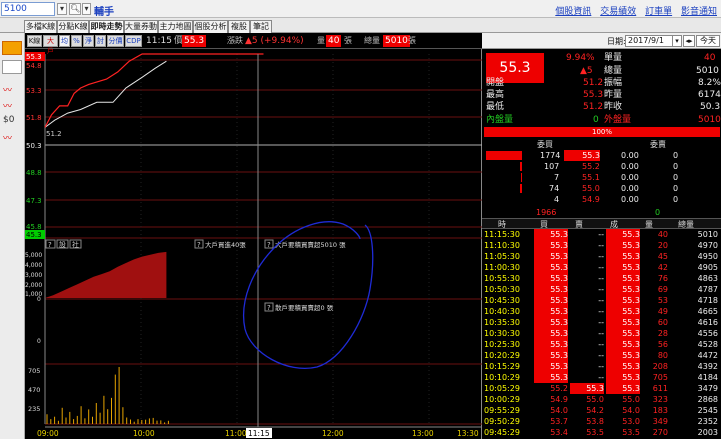  What do you see at coordinates (7, 137) in the screenshot?
I see `line-icon-3: 〰` at bounding box center [7, 137].